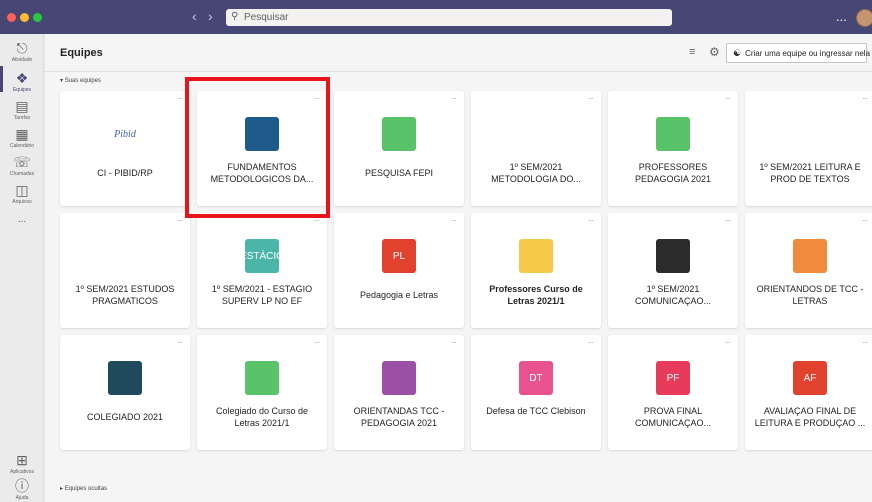  What do you see at coordinates (399, 392) in the screenshot?
I see `team-card: ··· ORIENTANDAS TCC - PEDAGOGIA 2021` at bounding box center [399, 392].